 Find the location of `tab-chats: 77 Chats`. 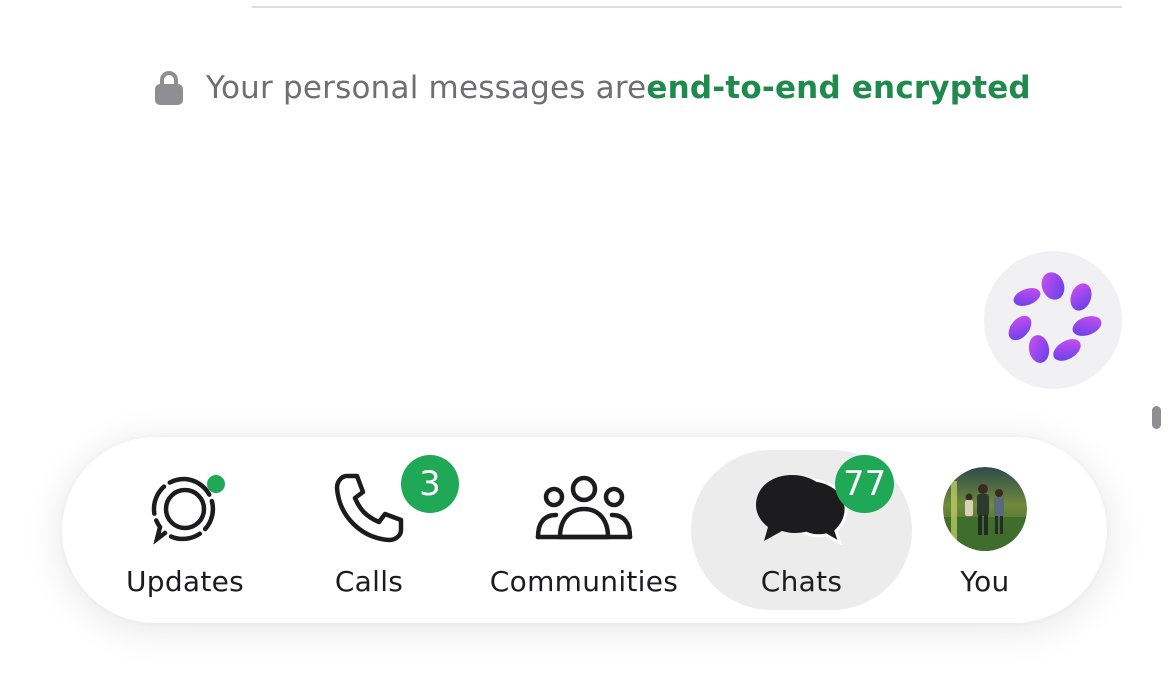

tab-chats: 77 Chats is located at coordinates (801, 529).